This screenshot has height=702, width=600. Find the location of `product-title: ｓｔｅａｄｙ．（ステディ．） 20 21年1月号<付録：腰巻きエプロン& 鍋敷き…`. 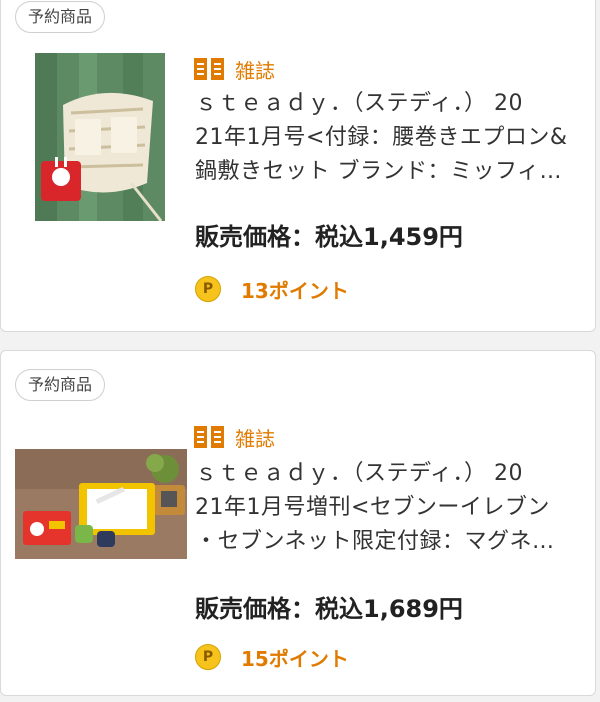

product-title: ｓｔｅａｄｙ．（ステディ．） 20 21年1月号<付録：腰巻きエプロン& 鍋敷き… is located at coordinates (391, 138).